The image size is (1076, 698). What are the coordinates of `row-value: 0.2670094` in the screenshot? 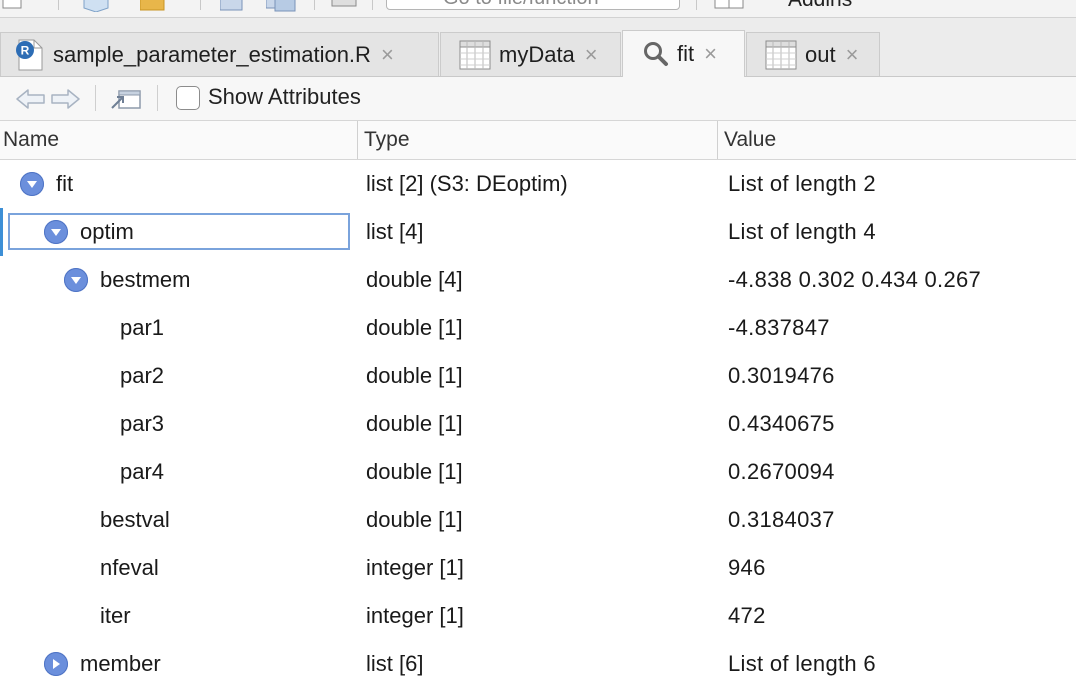 It's located at (781, 471).